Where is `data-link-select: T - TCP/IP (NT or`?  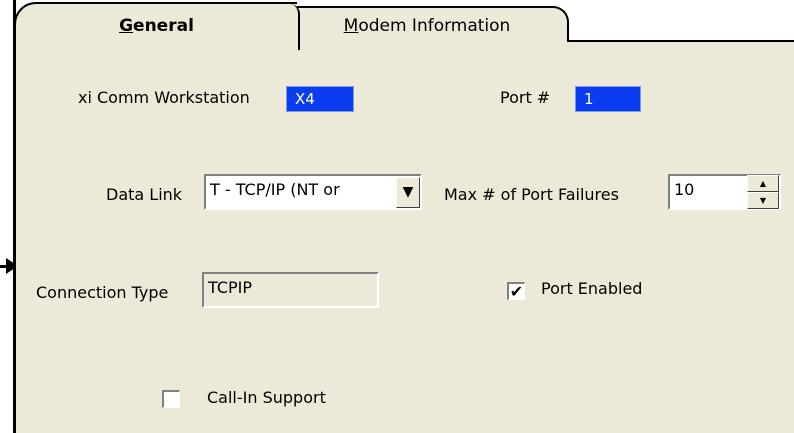 data-link-select: T - TCP/IP (NT or is located at coordinates (313, 192).